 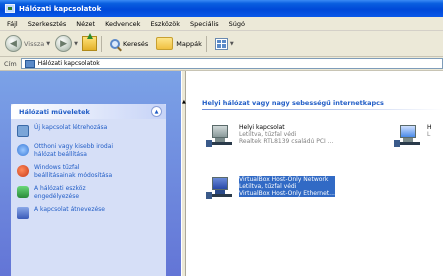 I want to click on folders-label: Mappák, so click(x=189, y=43).